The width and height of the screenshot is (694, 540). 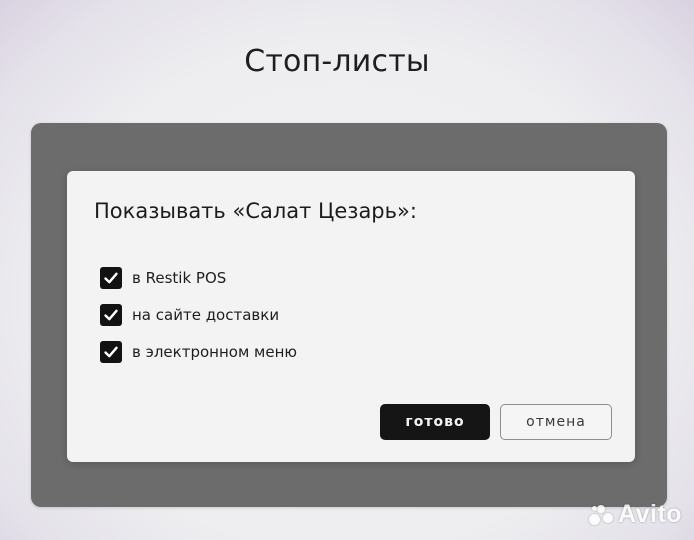 I want to click on cancel-button: отмена, so click(x=556, y=422).